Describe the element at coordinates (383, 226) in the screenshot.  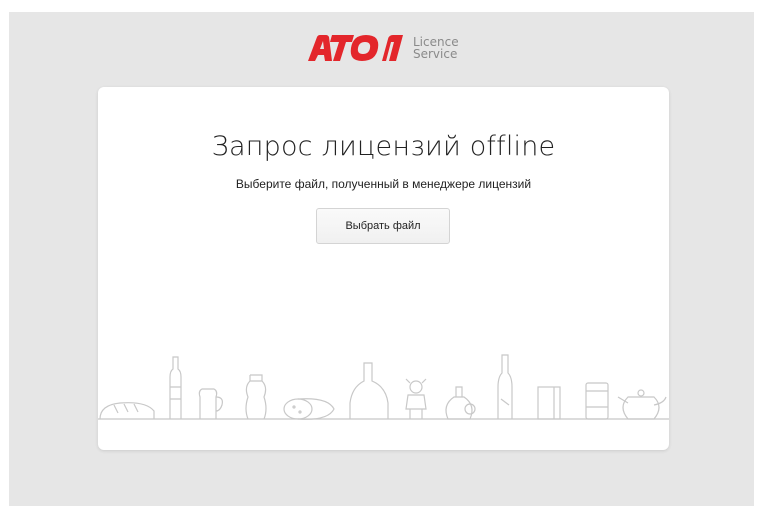
I see `choose-file-button: Выбрать файл` at that location.